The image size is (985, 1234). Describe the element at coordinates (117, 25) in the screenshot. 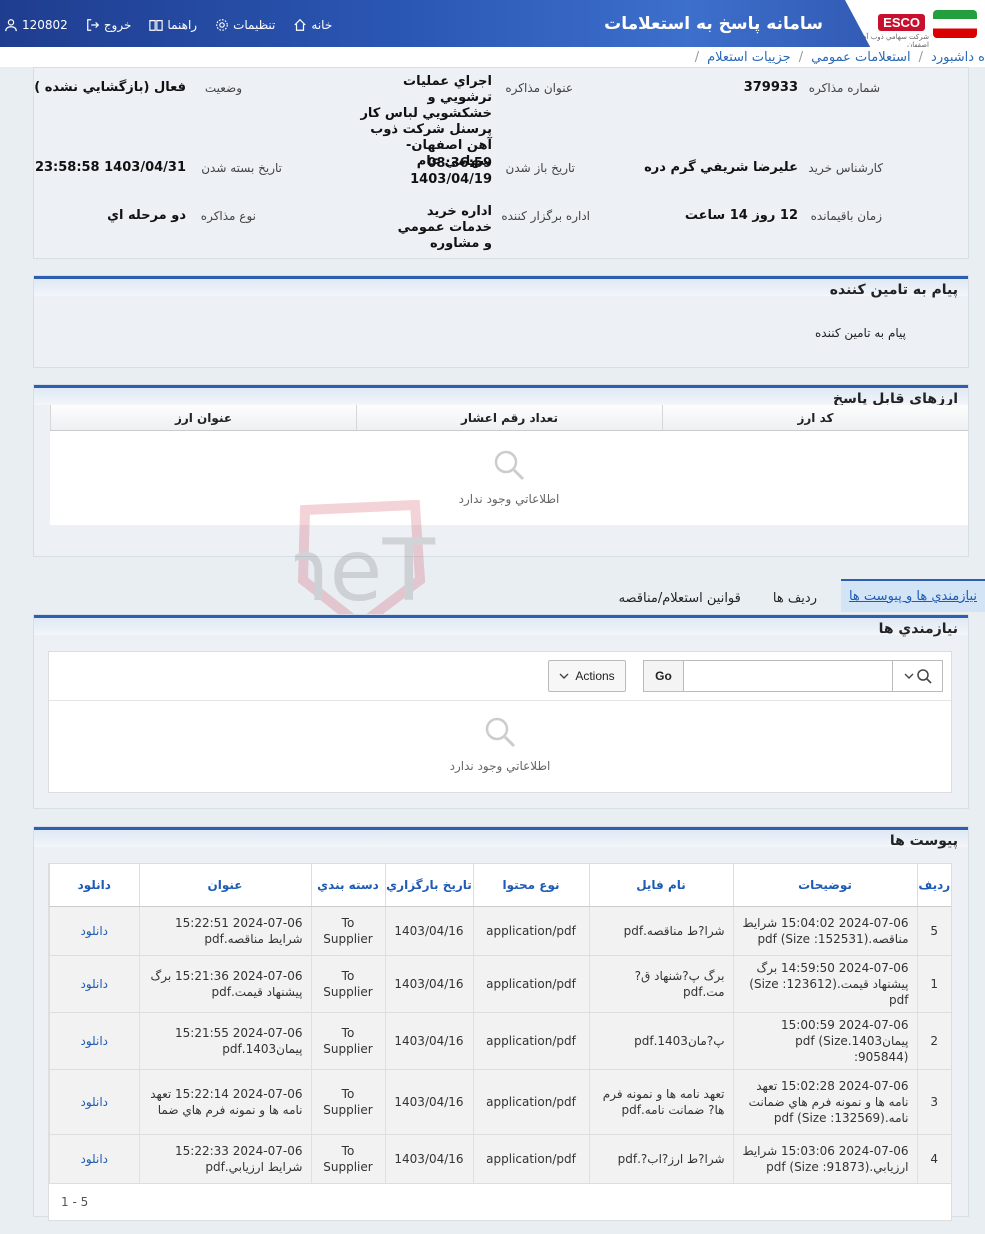

I see `logout-label: خروج` at that location.